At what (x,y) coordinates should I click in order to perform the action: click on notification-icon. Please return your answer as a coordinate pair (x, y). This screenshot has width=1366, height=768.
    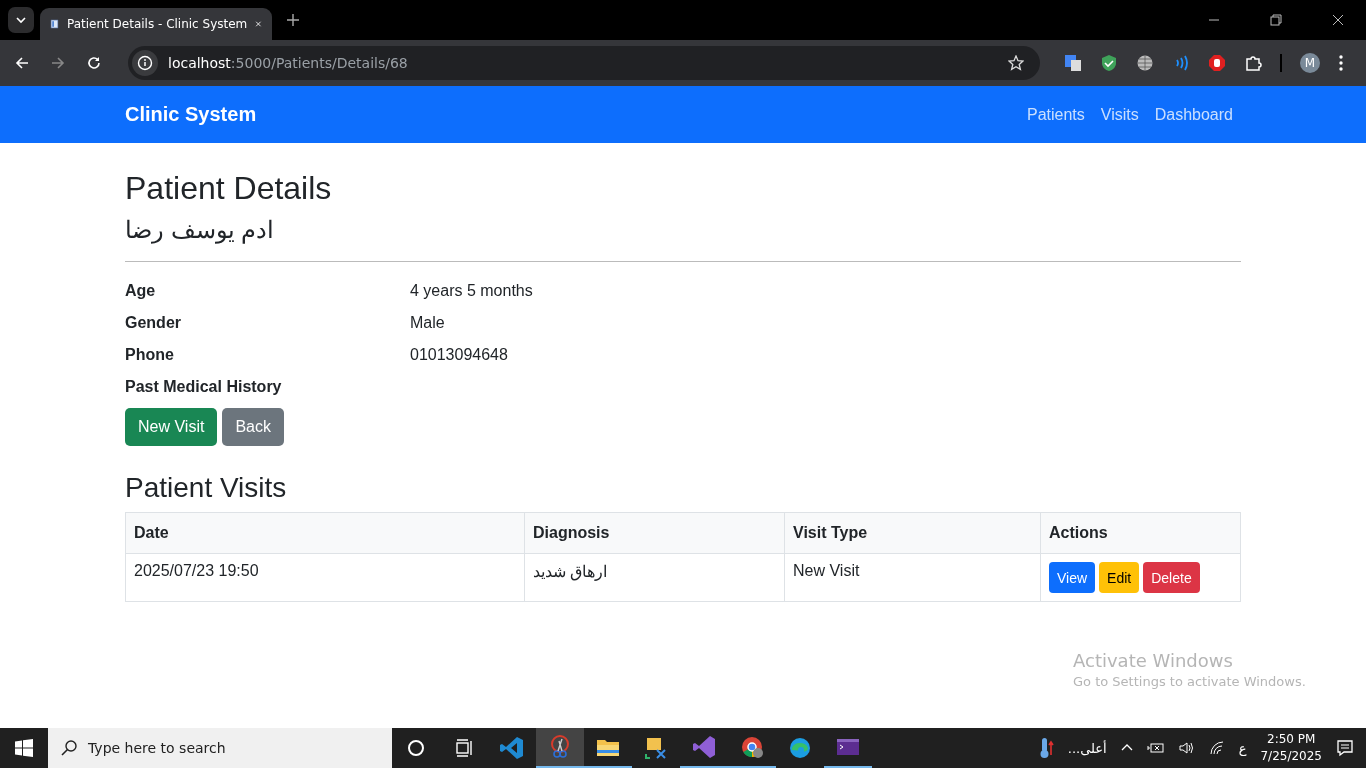
    Looking at the image, I should click on (1345, 748).